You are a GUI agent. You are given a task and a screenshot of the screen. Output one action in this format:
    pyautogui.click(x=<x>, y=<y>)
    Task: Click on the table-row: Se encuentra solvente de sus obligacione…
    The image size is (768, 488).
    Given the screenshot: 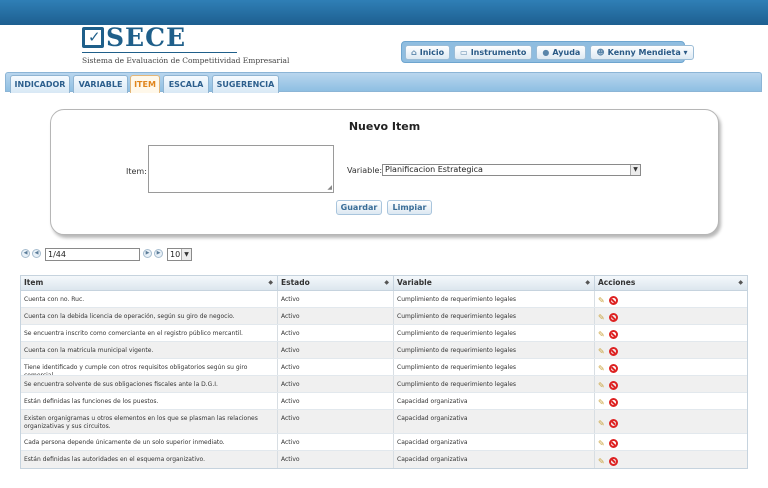 What is the action you would take?
    pyautogui.click(x=384, y=384)
    